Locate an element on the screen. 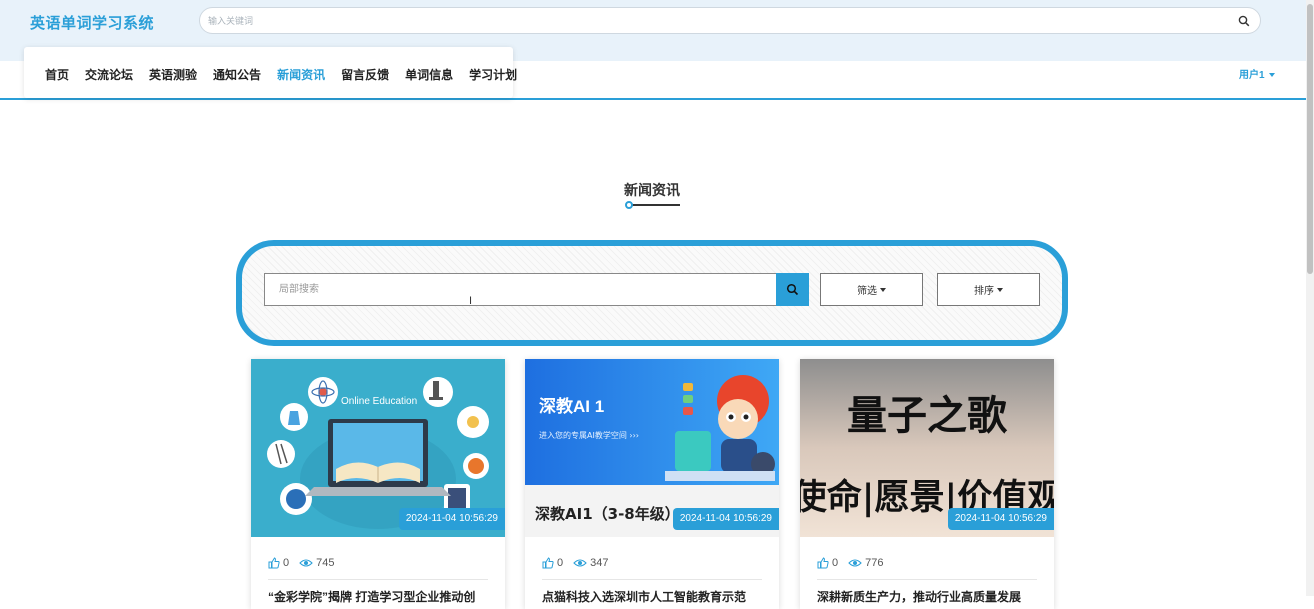 The width and height of the screenshot is (1314, 609). filter-dropdown: 筛选 is located at coordinates (871, 289).